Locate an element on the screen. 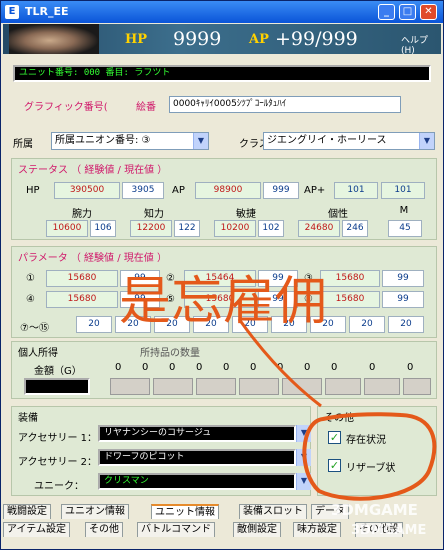 Image resolution: width=444 pixels, height=550 pixels. per-exp: 24680 is located at coordinates (319, 228).